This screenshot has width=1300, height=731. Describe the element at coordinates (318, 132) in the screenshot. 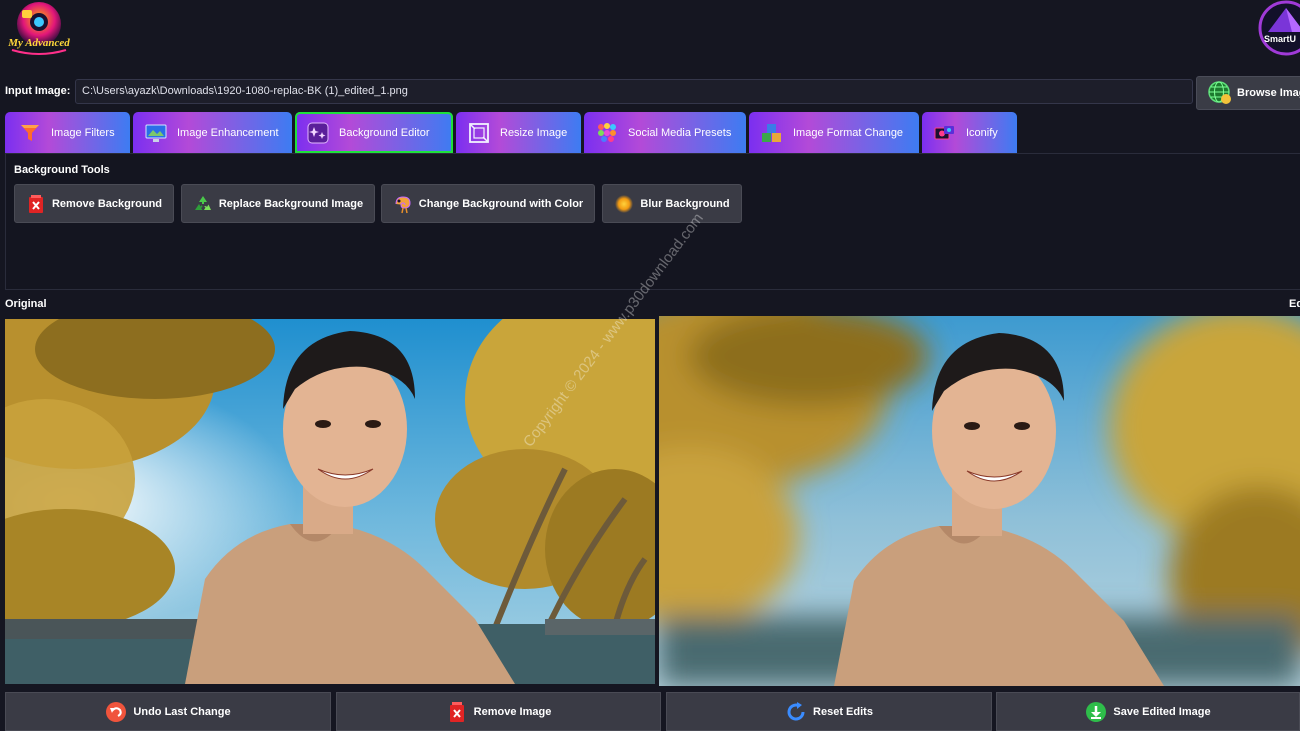

I see `sparkle-icon` at that location.